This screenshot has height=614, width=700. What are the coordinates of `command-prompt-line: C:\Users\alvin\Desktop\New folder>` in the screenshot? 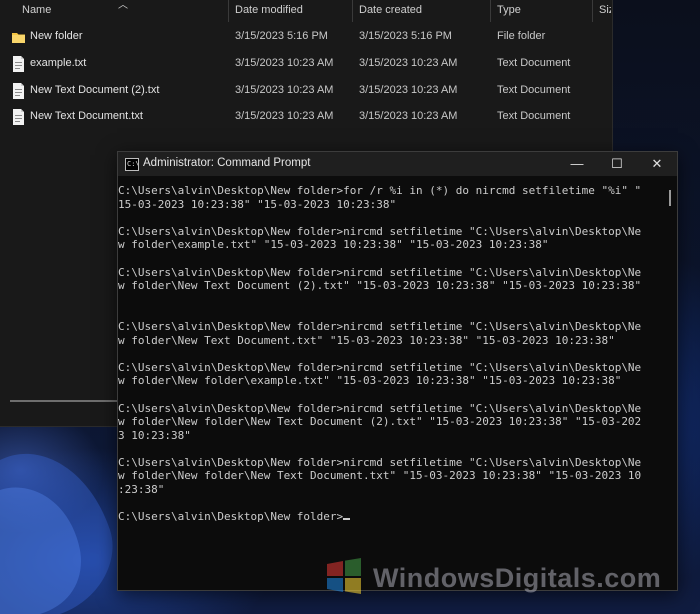 It's located at (231, 517).